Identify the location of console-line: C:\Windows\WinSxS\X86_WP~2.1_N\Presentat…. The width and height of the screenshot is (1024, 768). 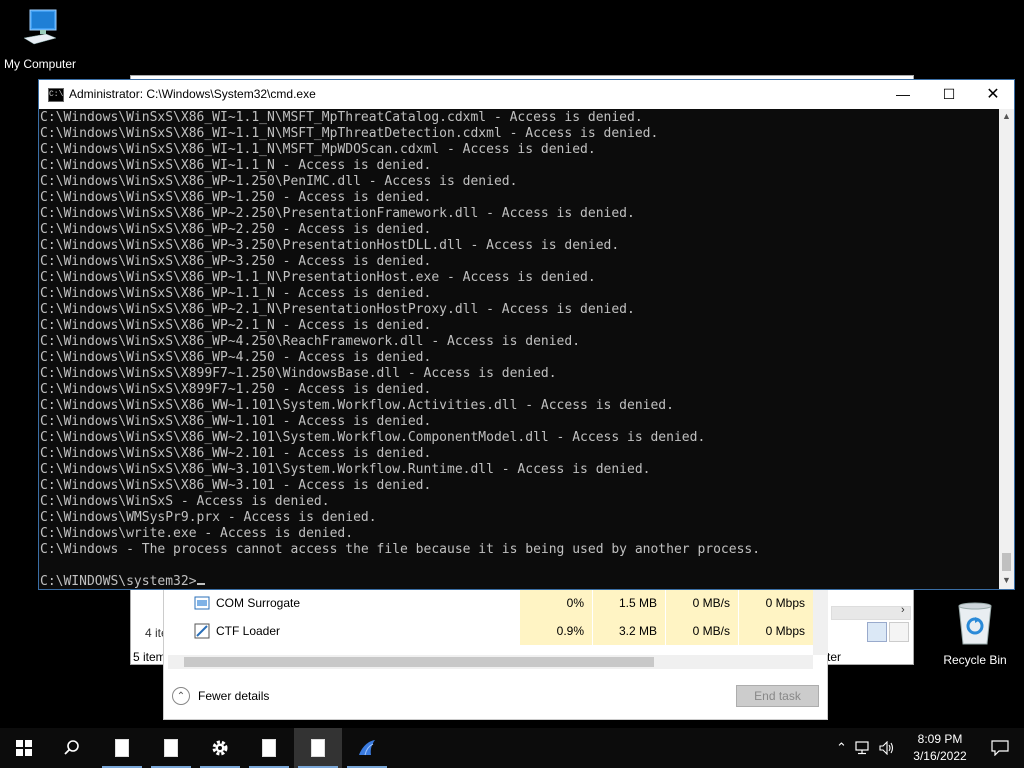
(337, 309).